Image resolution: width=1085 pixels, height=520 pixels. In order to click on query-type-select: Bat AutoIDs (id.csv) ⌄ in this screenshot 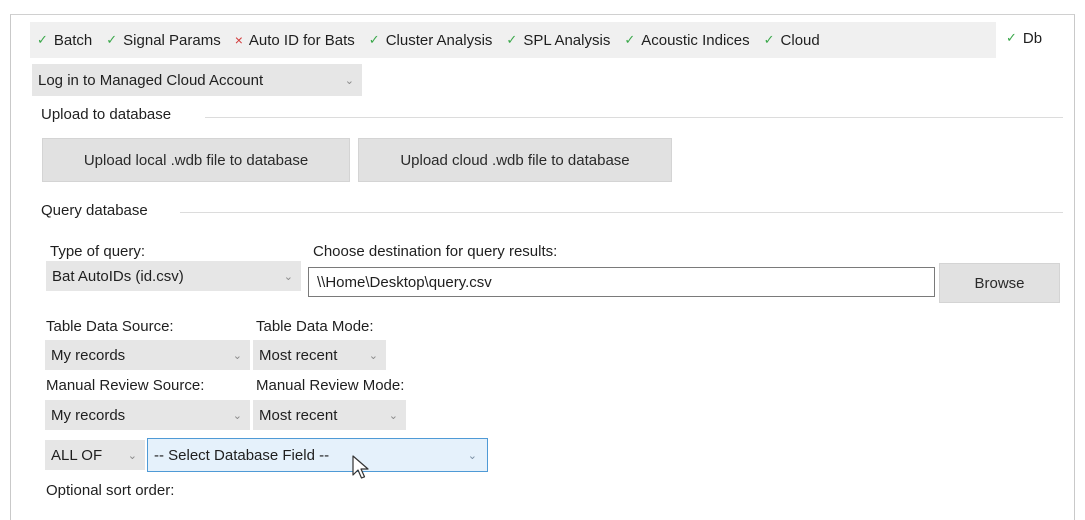, I will do `click(173, 276)`.